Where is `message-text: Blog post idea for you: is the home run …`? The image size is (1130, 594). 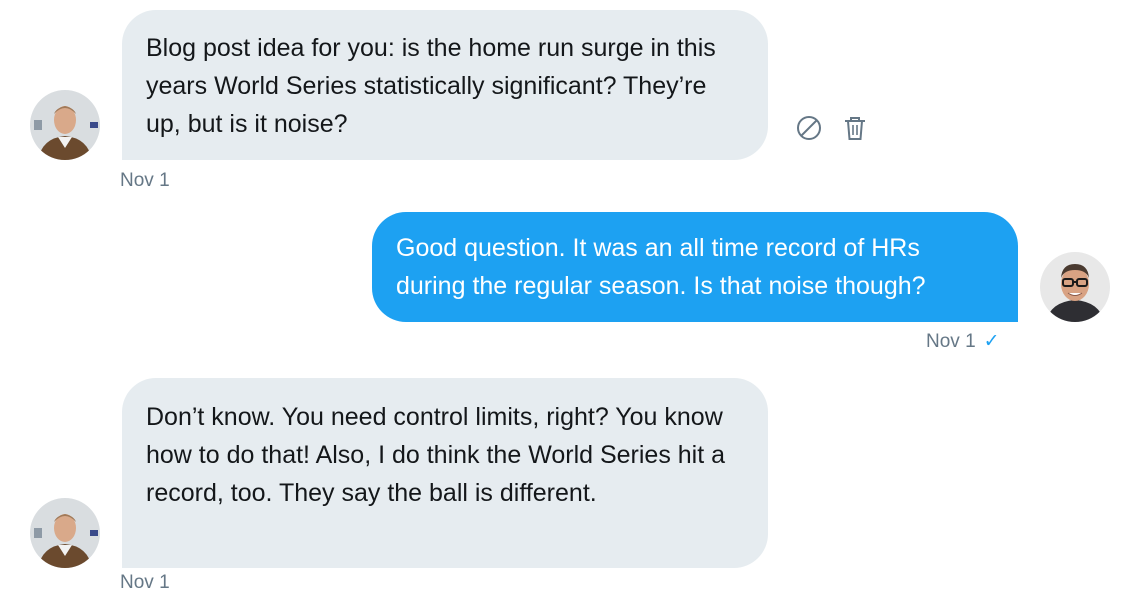 message-text: Blog post idea for you: is the home run … is located at coordinates (431, 86).